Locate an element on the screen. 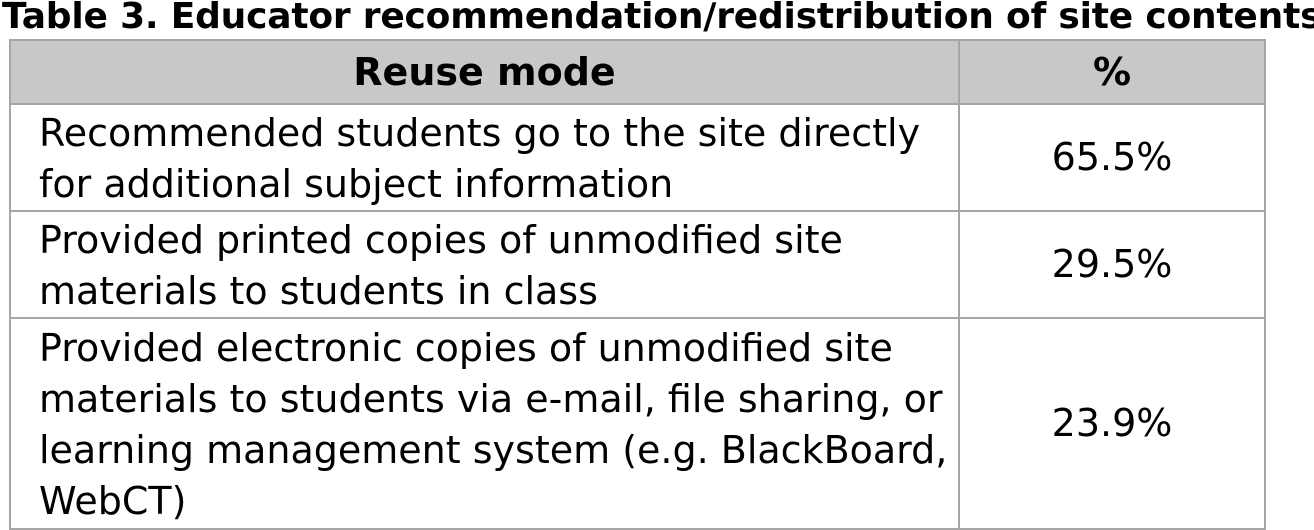  column-header-percent: % is located at coordinates (1112, 72).